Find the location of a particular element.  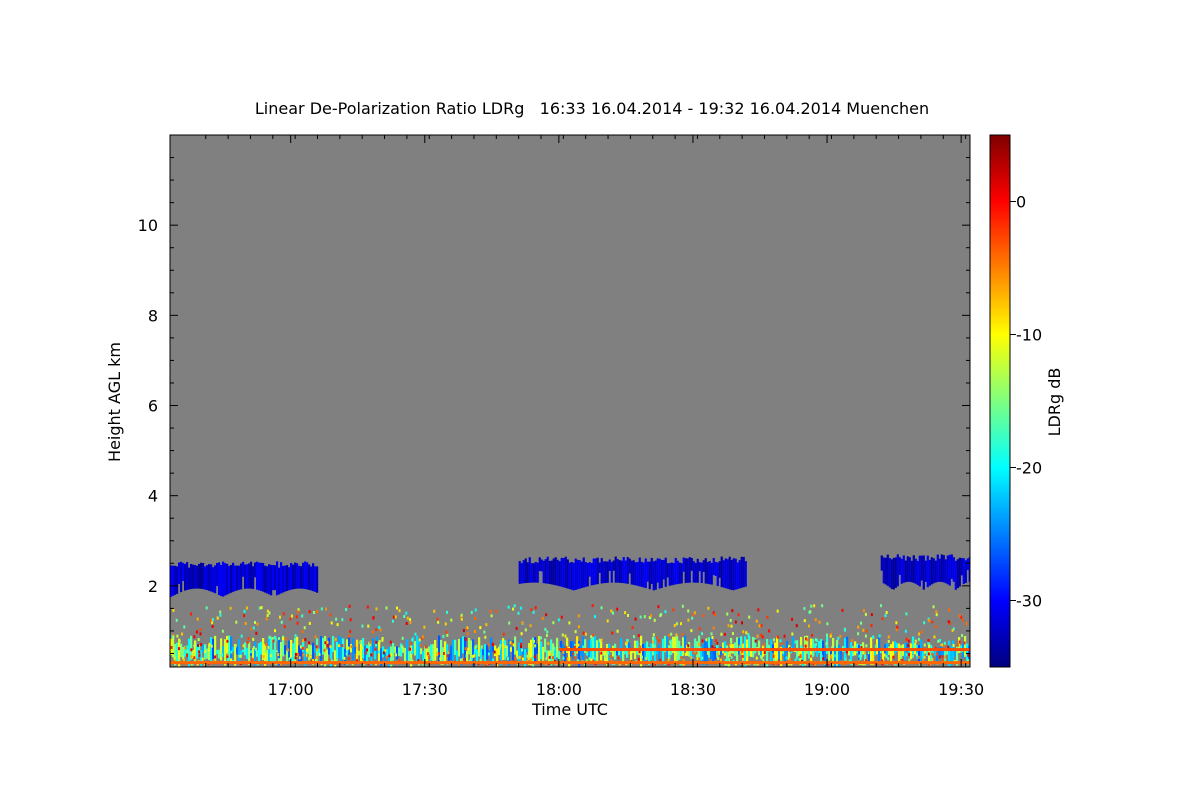

colorbar-tick-label: -20 is located at coordinates (1029, 468).